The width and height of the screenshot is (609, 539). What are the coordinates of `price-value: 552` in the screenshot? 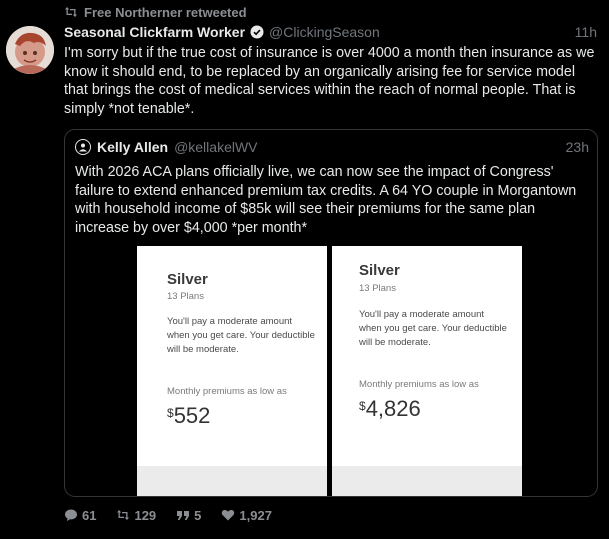 It's located at (192, 415).